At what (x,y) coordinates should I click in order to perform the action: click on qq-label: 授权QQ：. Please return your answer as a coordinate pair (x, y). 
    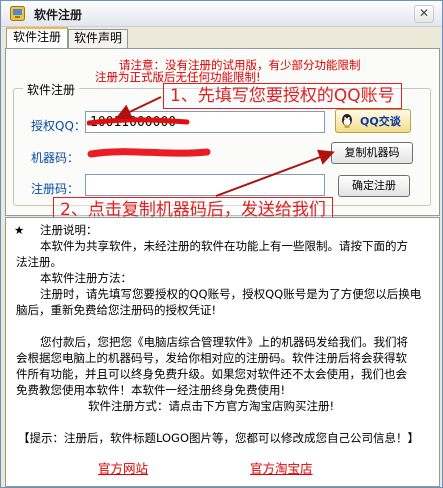
    Looking at the image, I should click on (58, 126).